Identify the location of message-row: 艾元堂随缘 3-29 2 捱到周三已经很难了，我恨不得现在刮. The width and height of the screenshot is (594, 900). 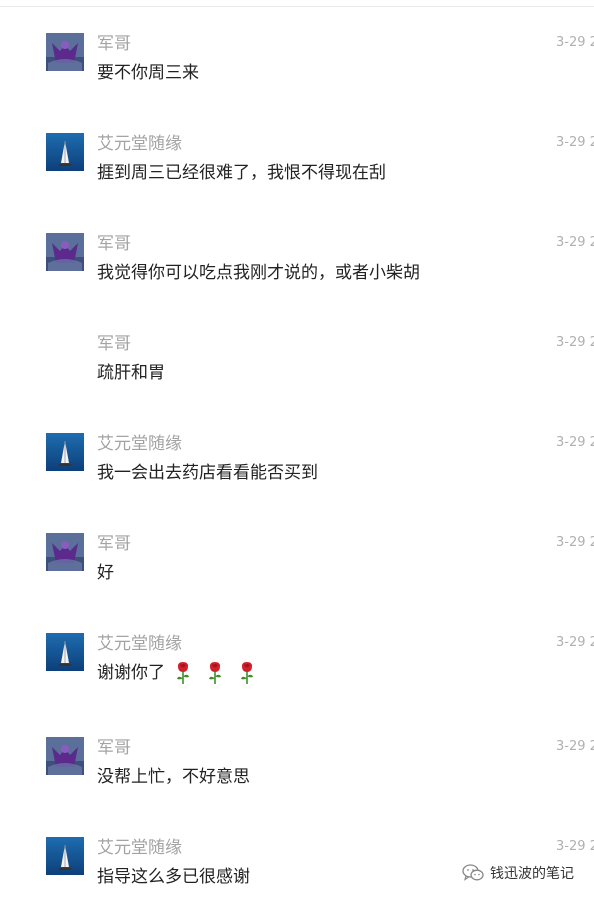
(297, 183).